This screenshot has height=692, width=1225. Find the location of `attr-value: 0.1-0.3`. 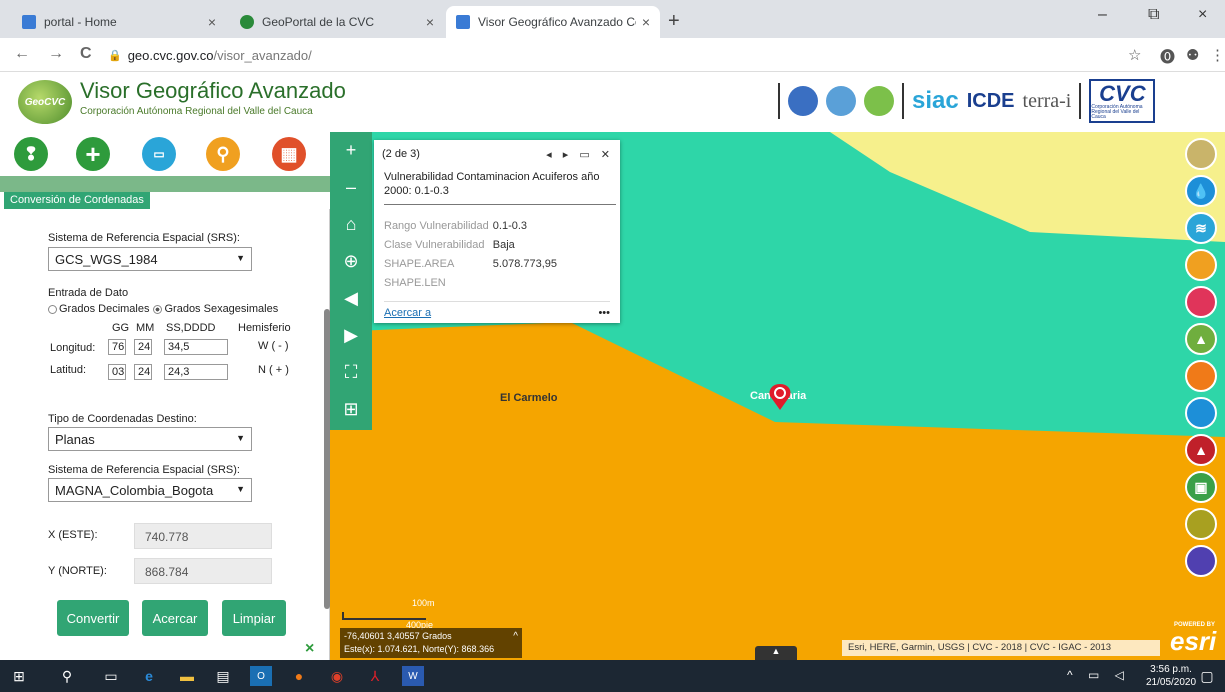

attr-value: 0.1-0.3 is located at coordinates (510, 225).